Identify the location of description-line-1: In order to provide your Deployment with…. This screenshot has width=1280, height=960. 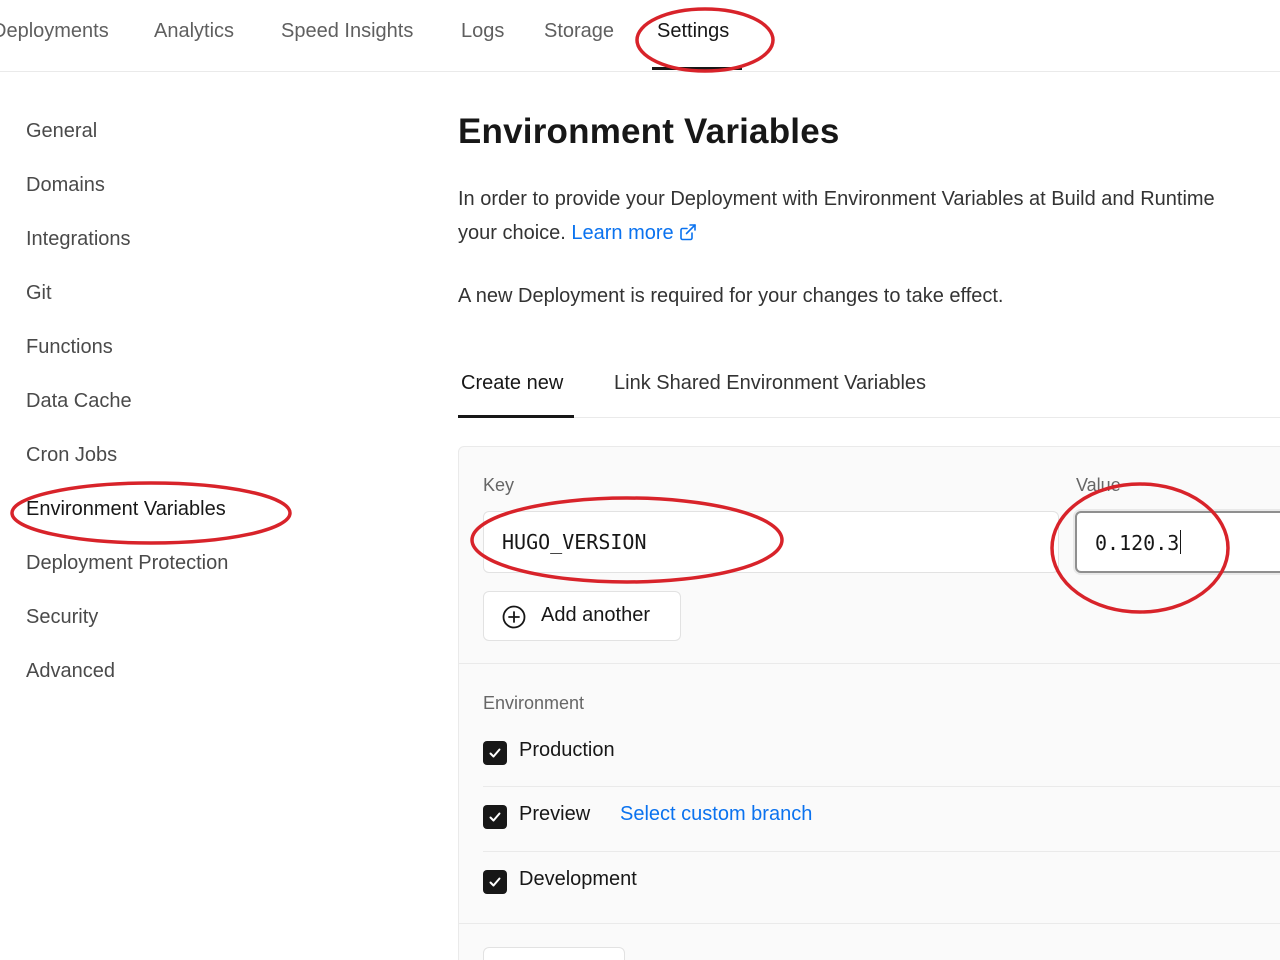
(836, 199).